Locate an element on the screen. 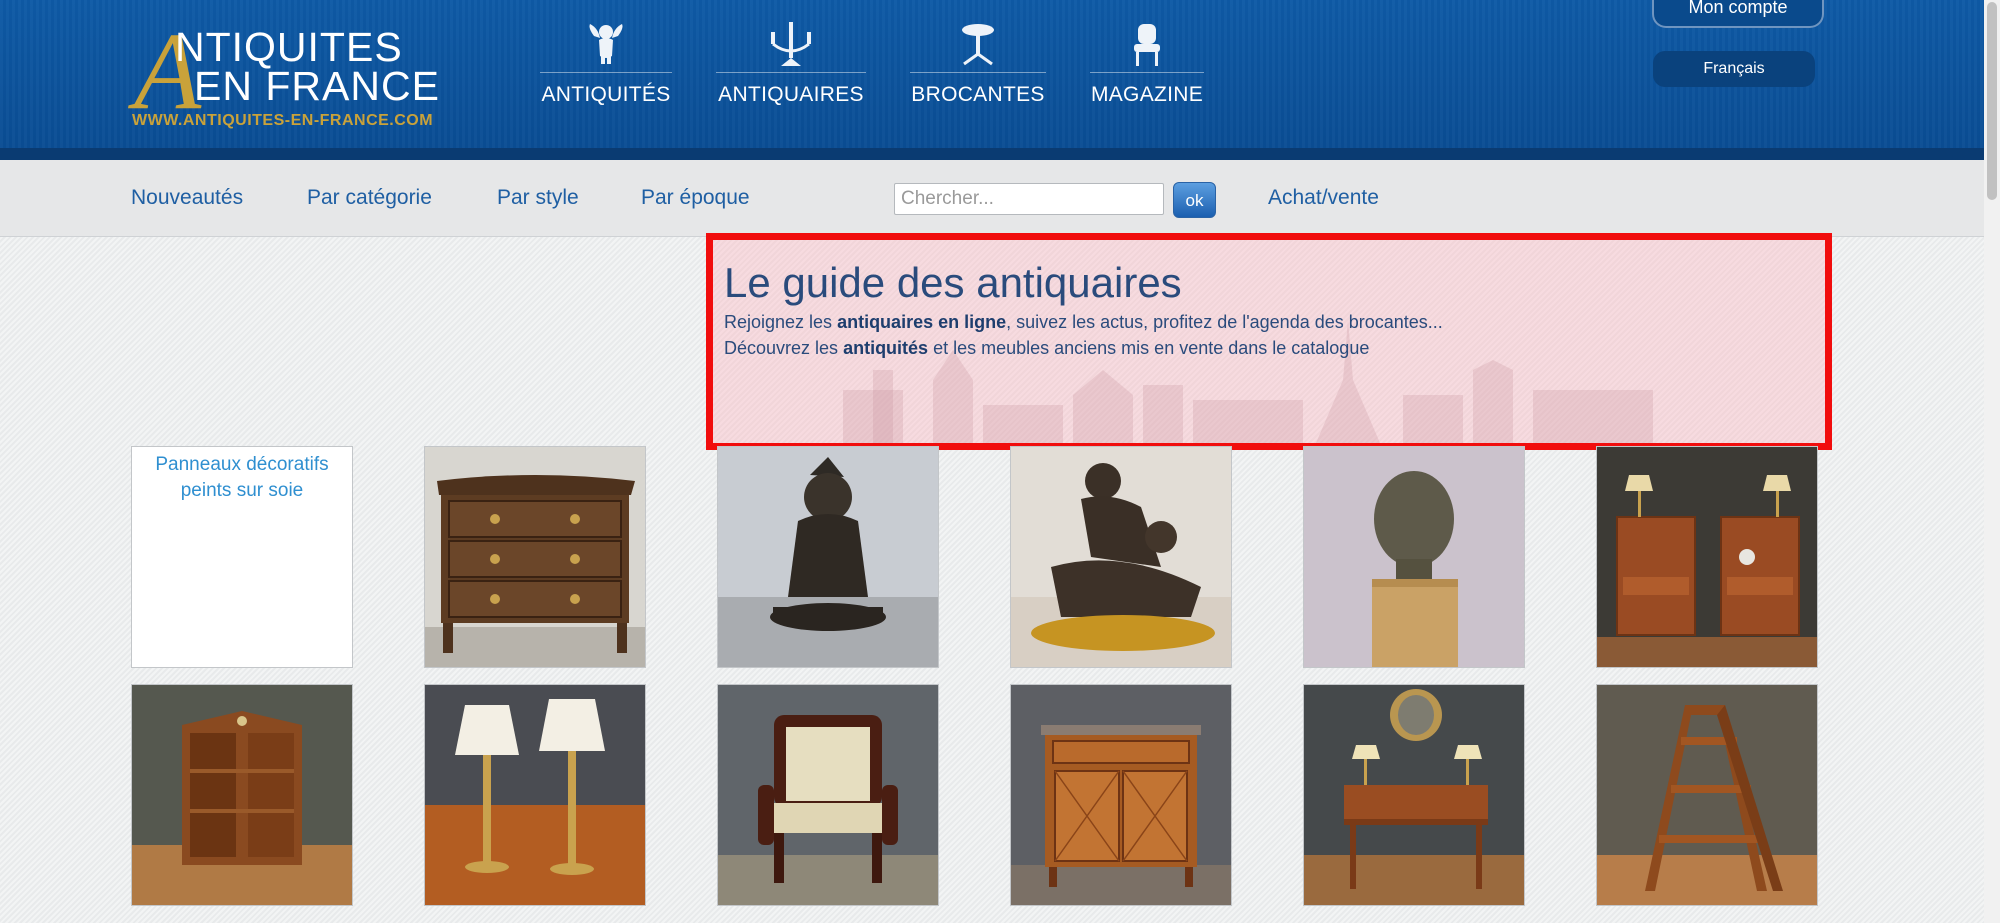 Image resolution: width=2000 pixels, height=923 pixels. link-par-style: Par style is located at coordinates (538, 198).